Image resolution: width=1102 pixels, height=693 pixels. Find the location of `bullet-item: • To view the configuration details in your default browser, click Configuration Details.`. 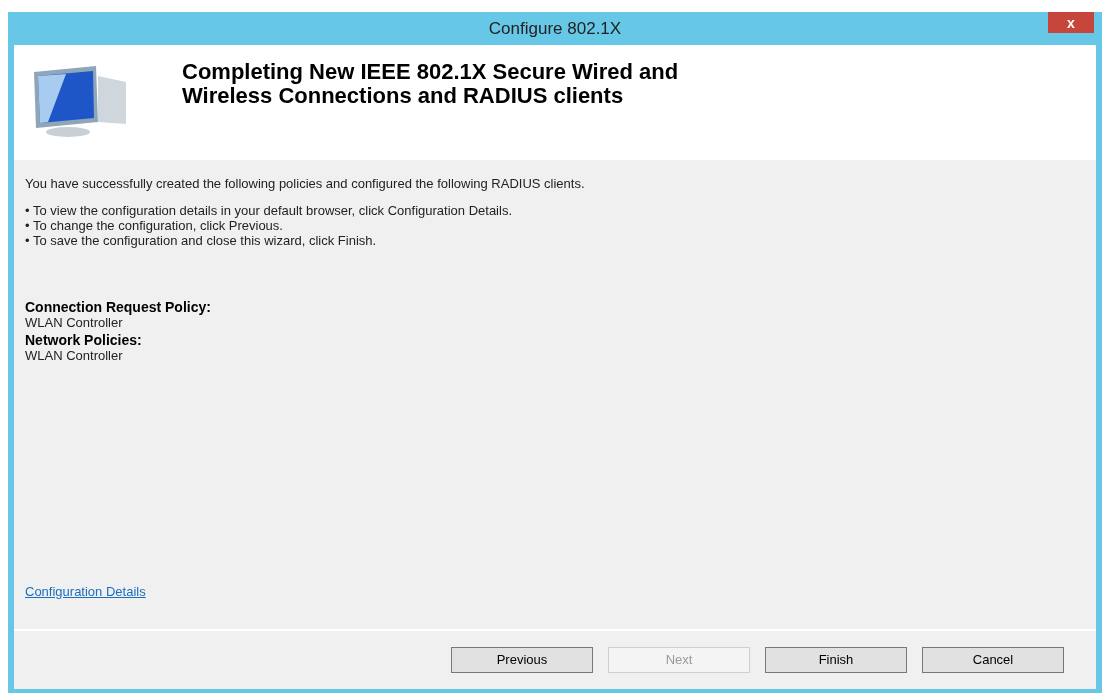

bullet-item: • To view the configuration details in your default browser, click Configuration Details. is located at coordinates (268, 210).